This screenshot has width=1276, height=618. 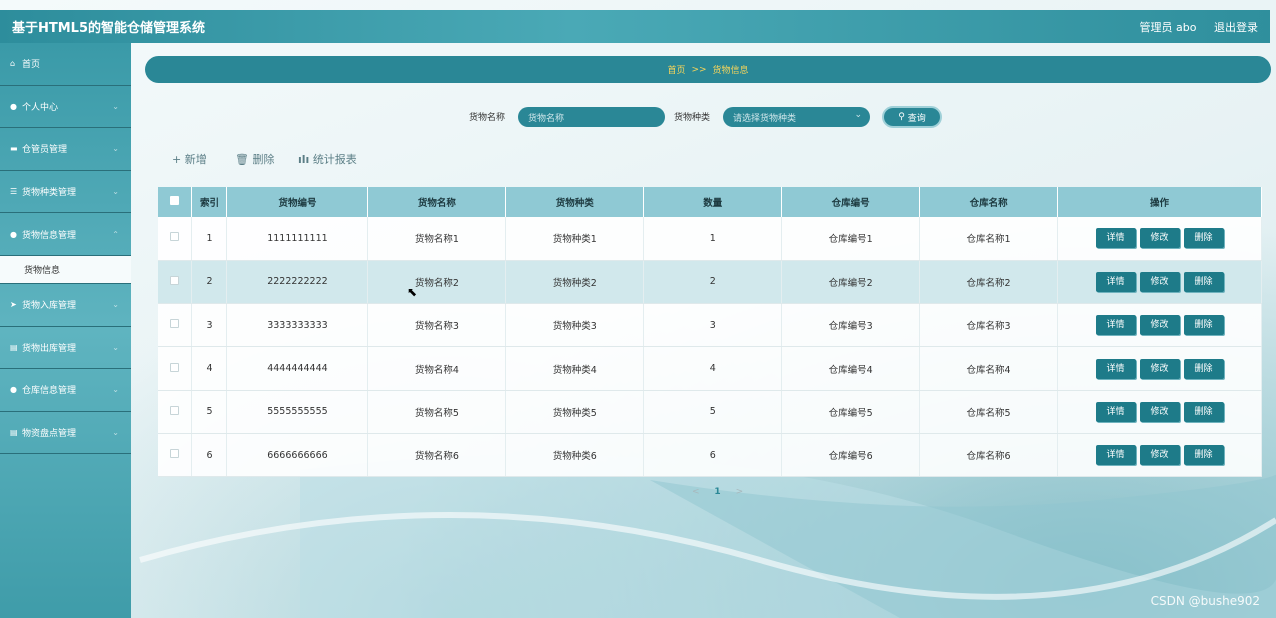 What do you see at coordinates (49, 348) in the screenshot?
I see `sidebar-item-label: 货物出库管理` at bounding box center [49, 348].